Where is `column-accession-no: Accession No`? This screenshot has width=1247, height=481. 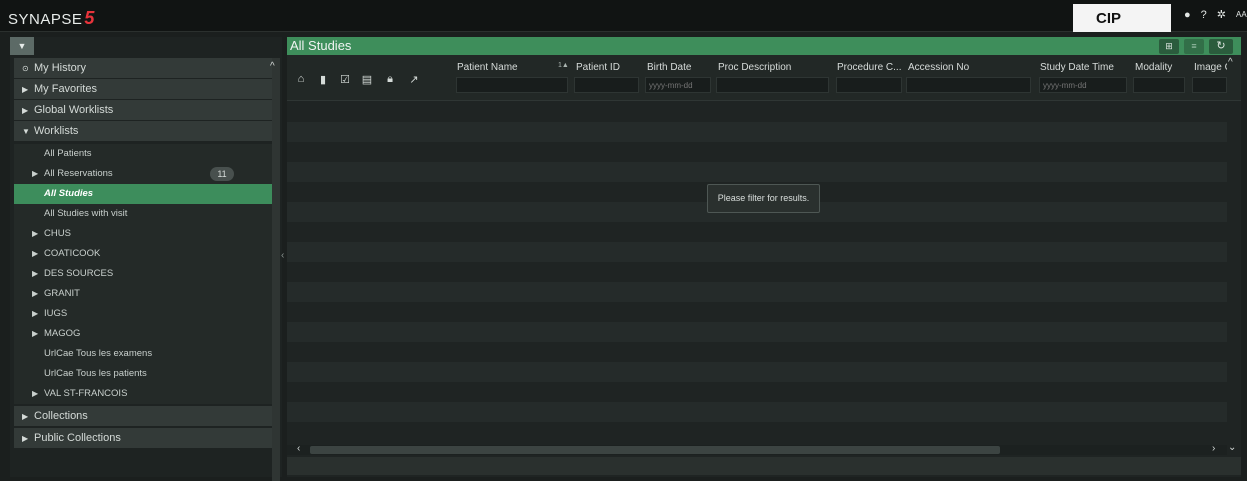
column-accession-no: Accession No is located at coordinates (968, 67).